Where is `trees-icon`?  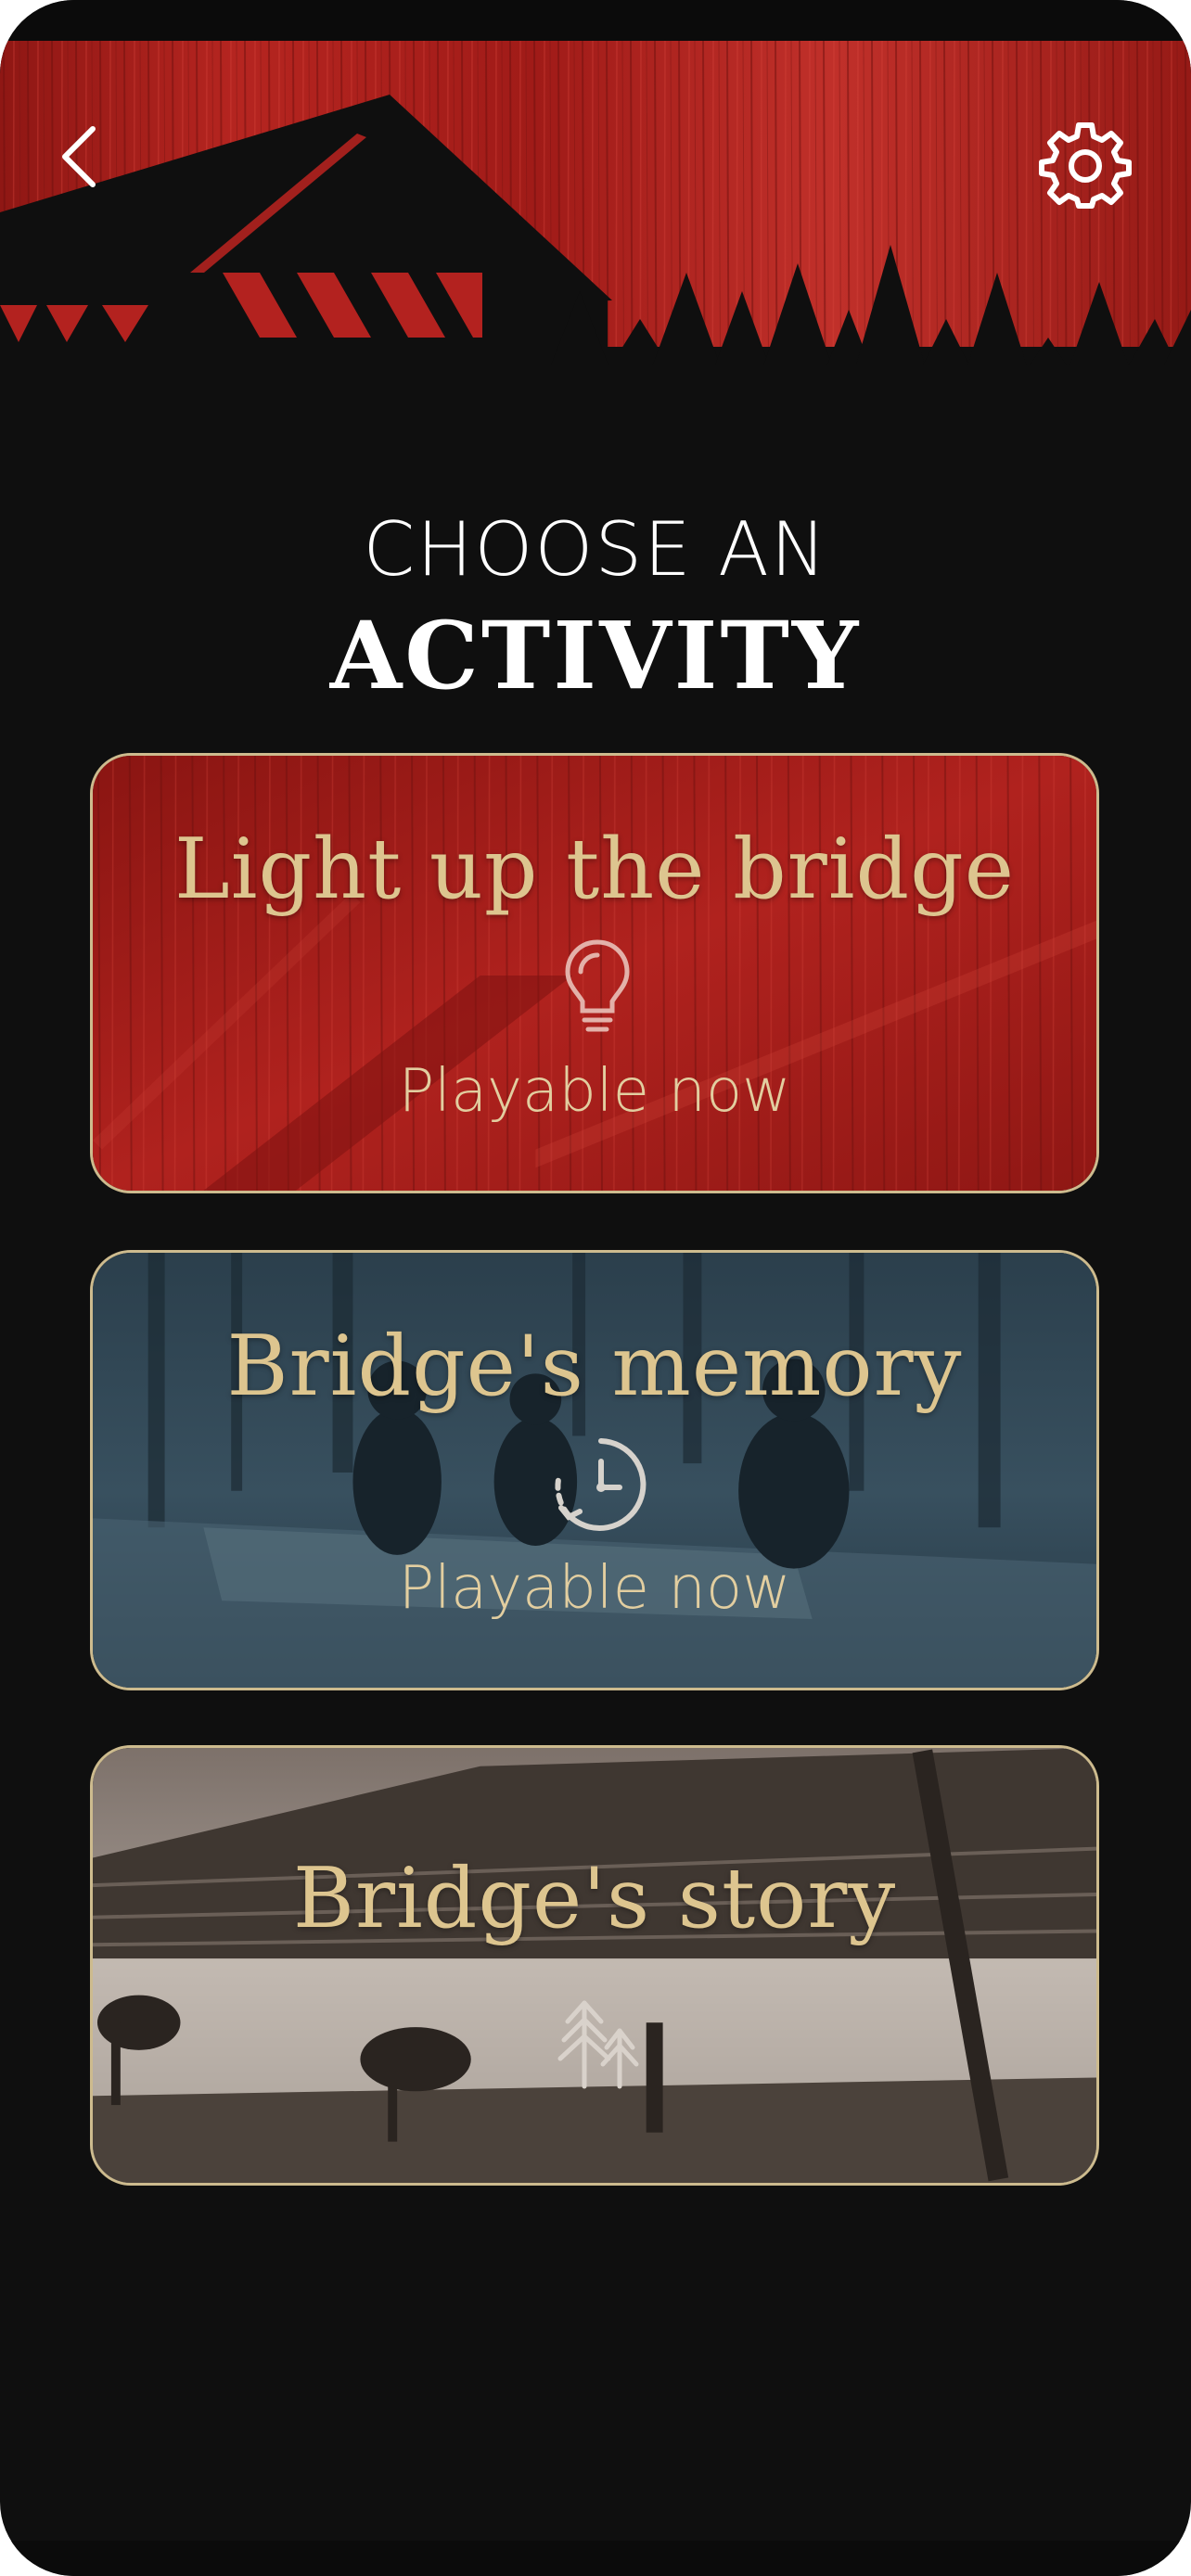 trees-icon is located at coordinates (598, 2047).